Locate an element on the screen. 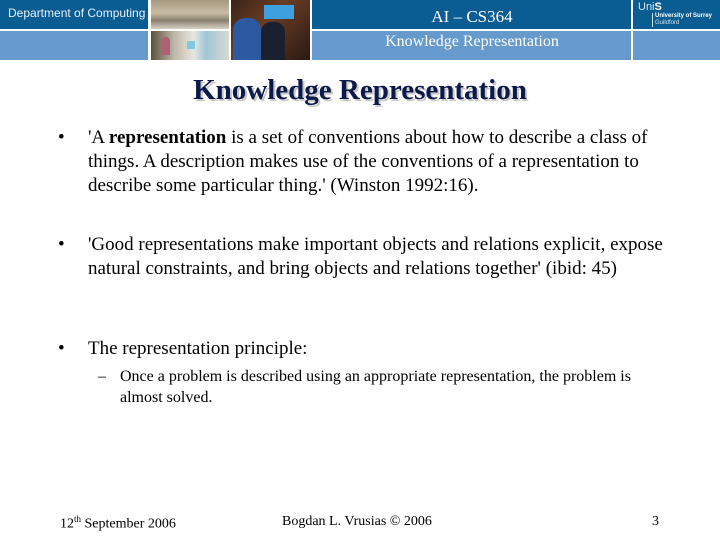  footer-author: Bogdan L. Vrusias © 2006 is located at coordinates (357, 521).